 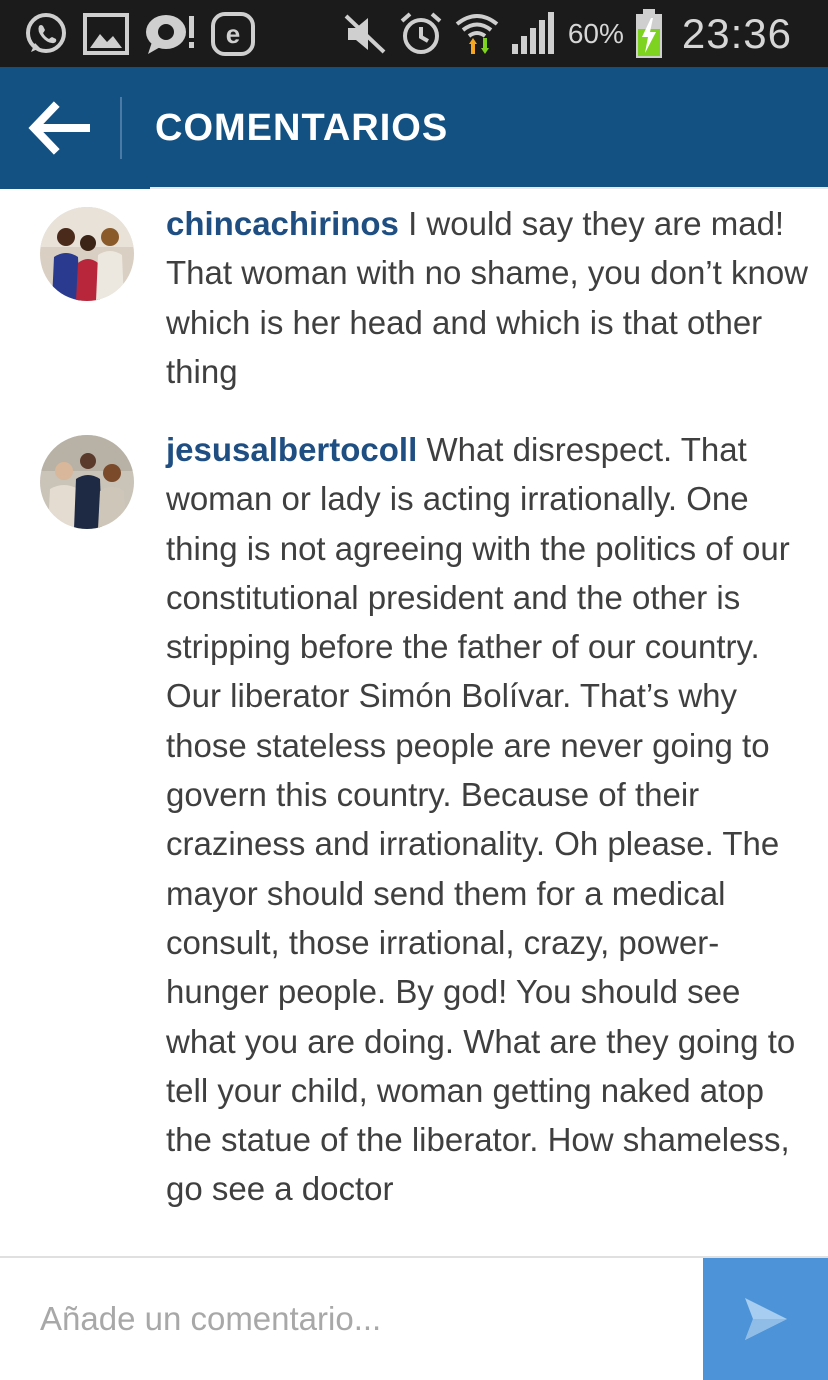 What do you see at coordinates (477, 34) in the screenshot?
I see `wifi-icon` at bounding box center [477, 34].